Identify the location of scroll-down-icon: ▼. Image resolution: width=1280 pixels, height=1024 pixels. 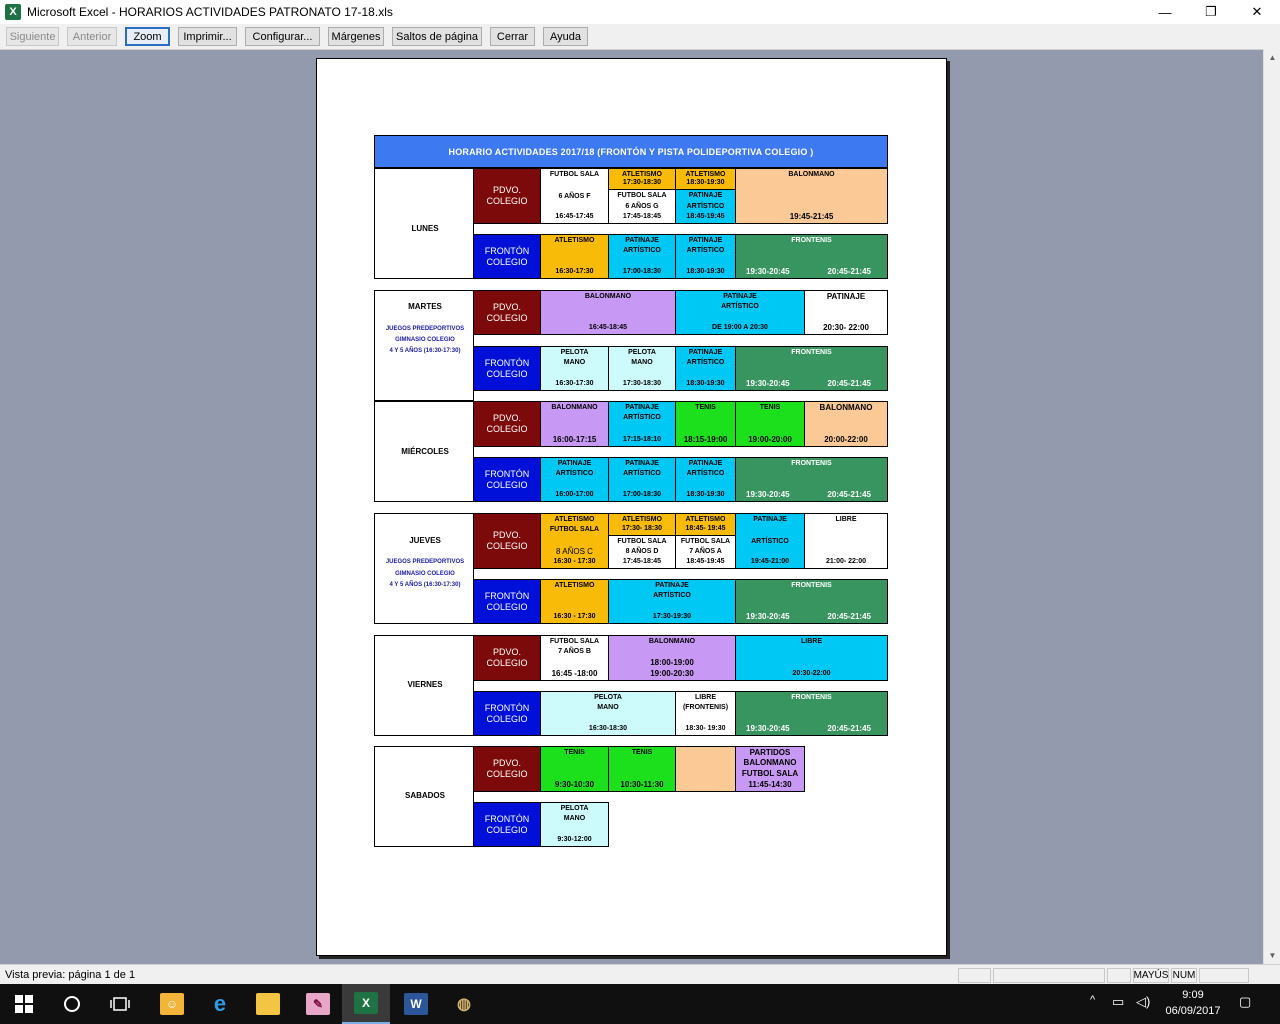
(1272, 955).